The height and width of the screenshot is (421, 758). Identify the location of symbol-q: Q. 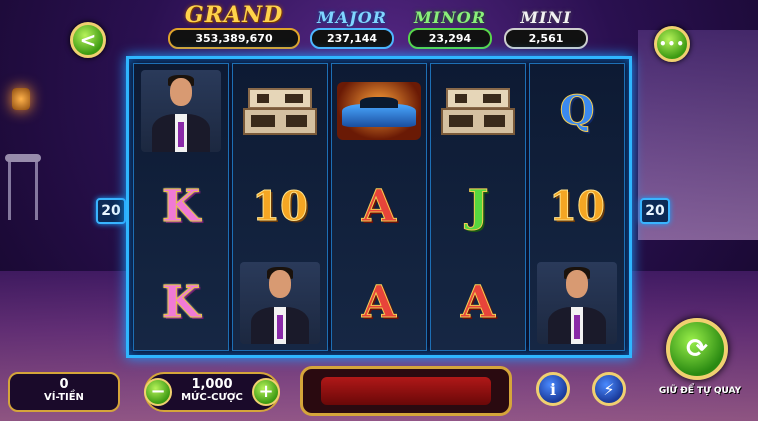
(577, 110).